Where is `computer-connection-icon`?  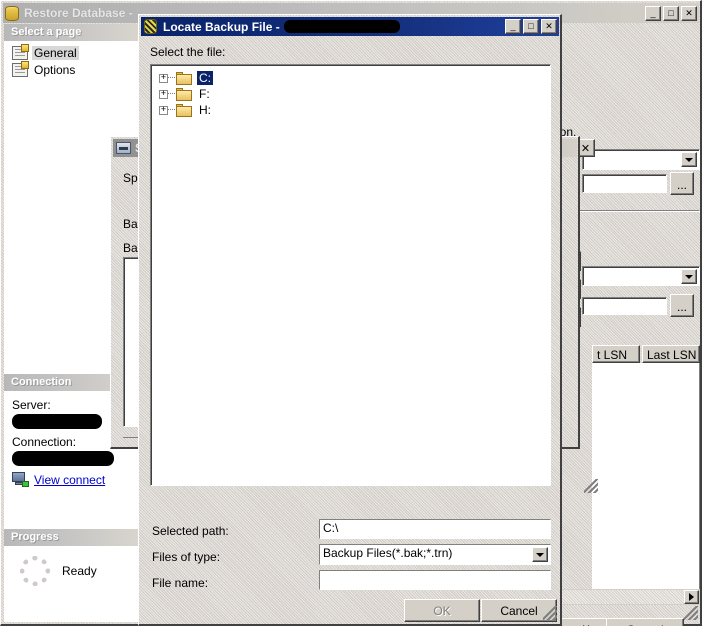
computer-connection-icon is located at coordinates (20, 479).